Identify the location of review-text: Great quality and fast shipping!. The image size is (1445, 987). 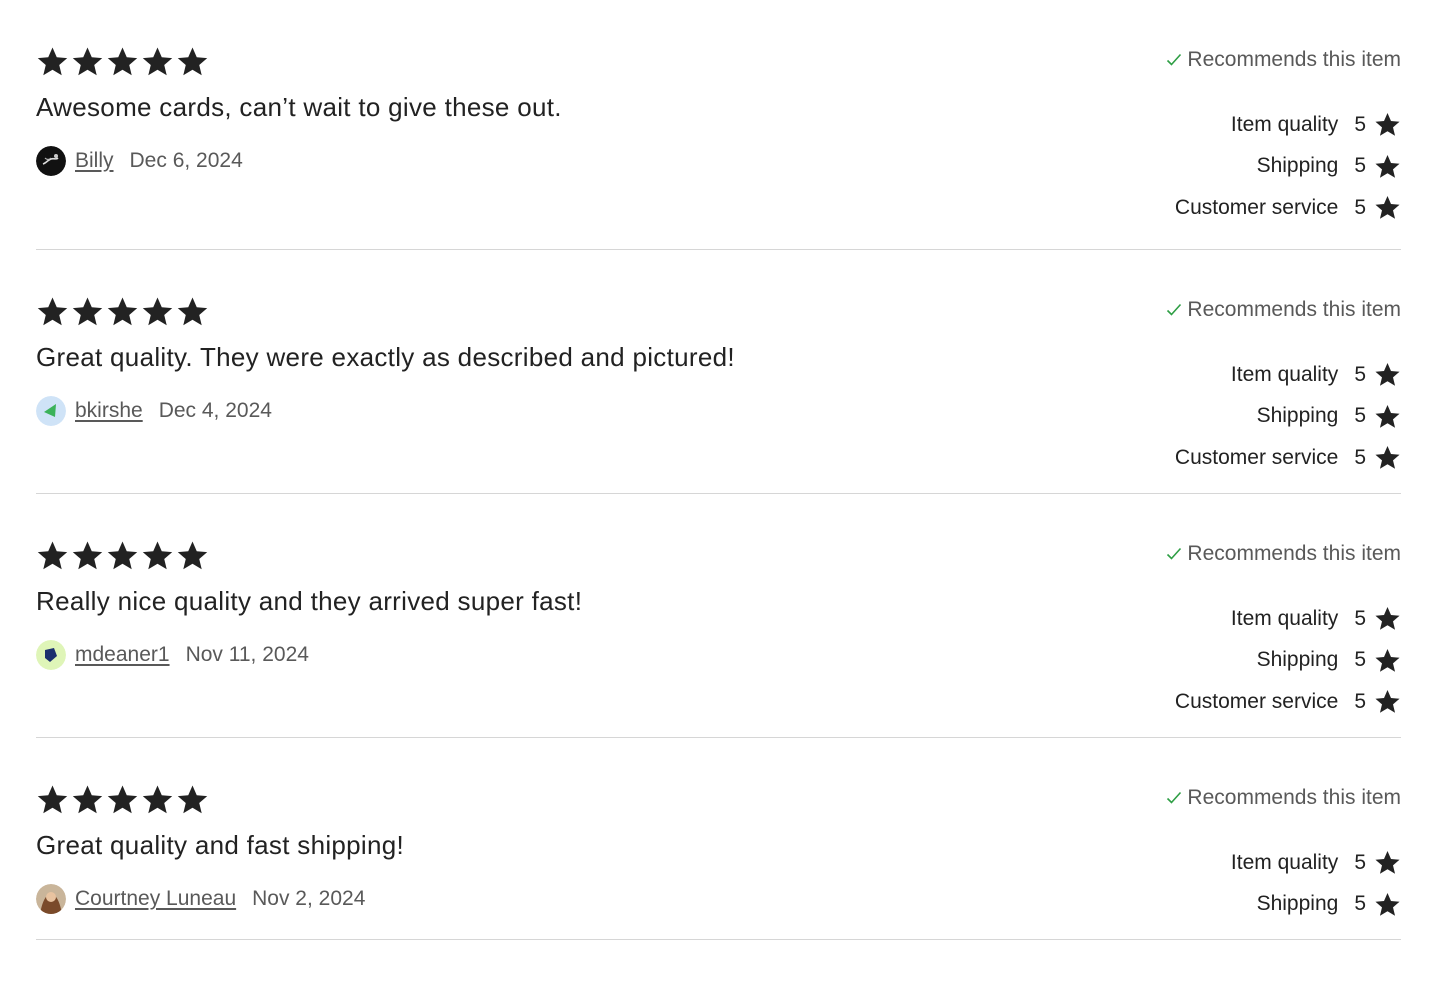
(220, 845).